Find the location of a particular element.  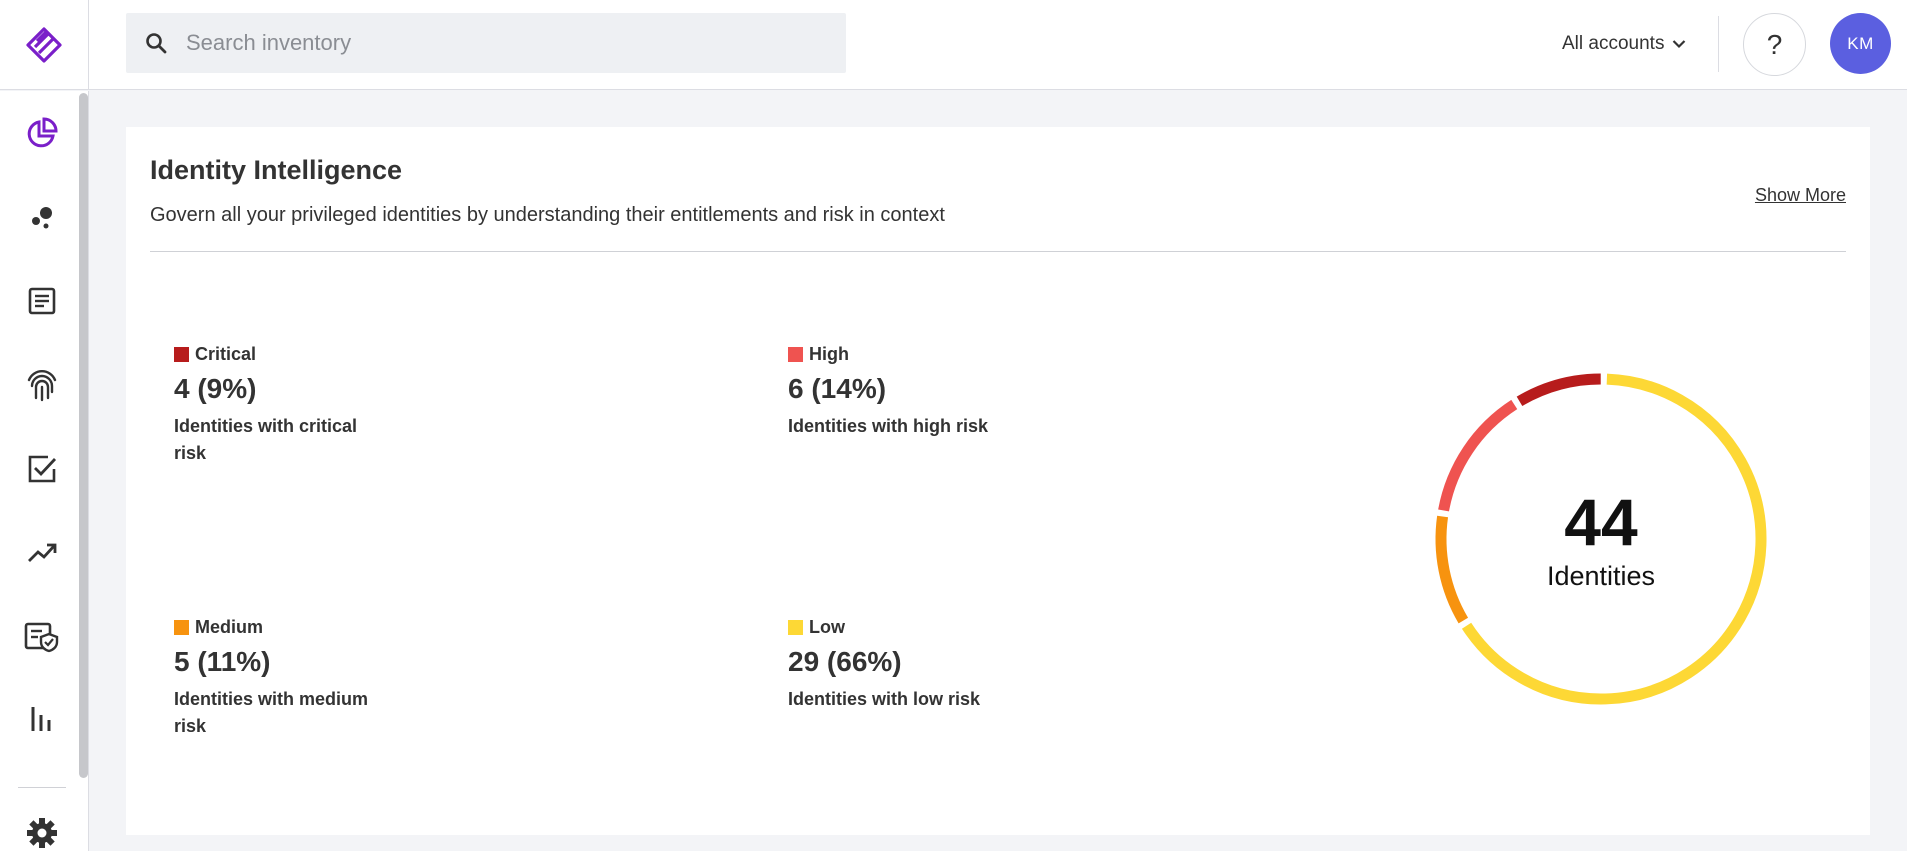

app-logo is located at coordinates (44, 45).